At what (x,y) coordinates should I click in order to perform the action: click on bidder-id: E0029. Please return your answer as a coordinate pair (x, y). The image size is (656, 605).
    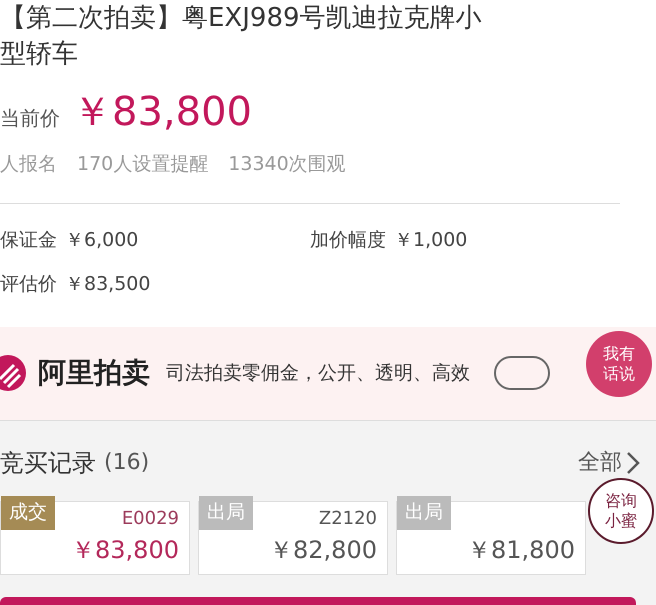
    Looking at the image, I should click on (150, 518).